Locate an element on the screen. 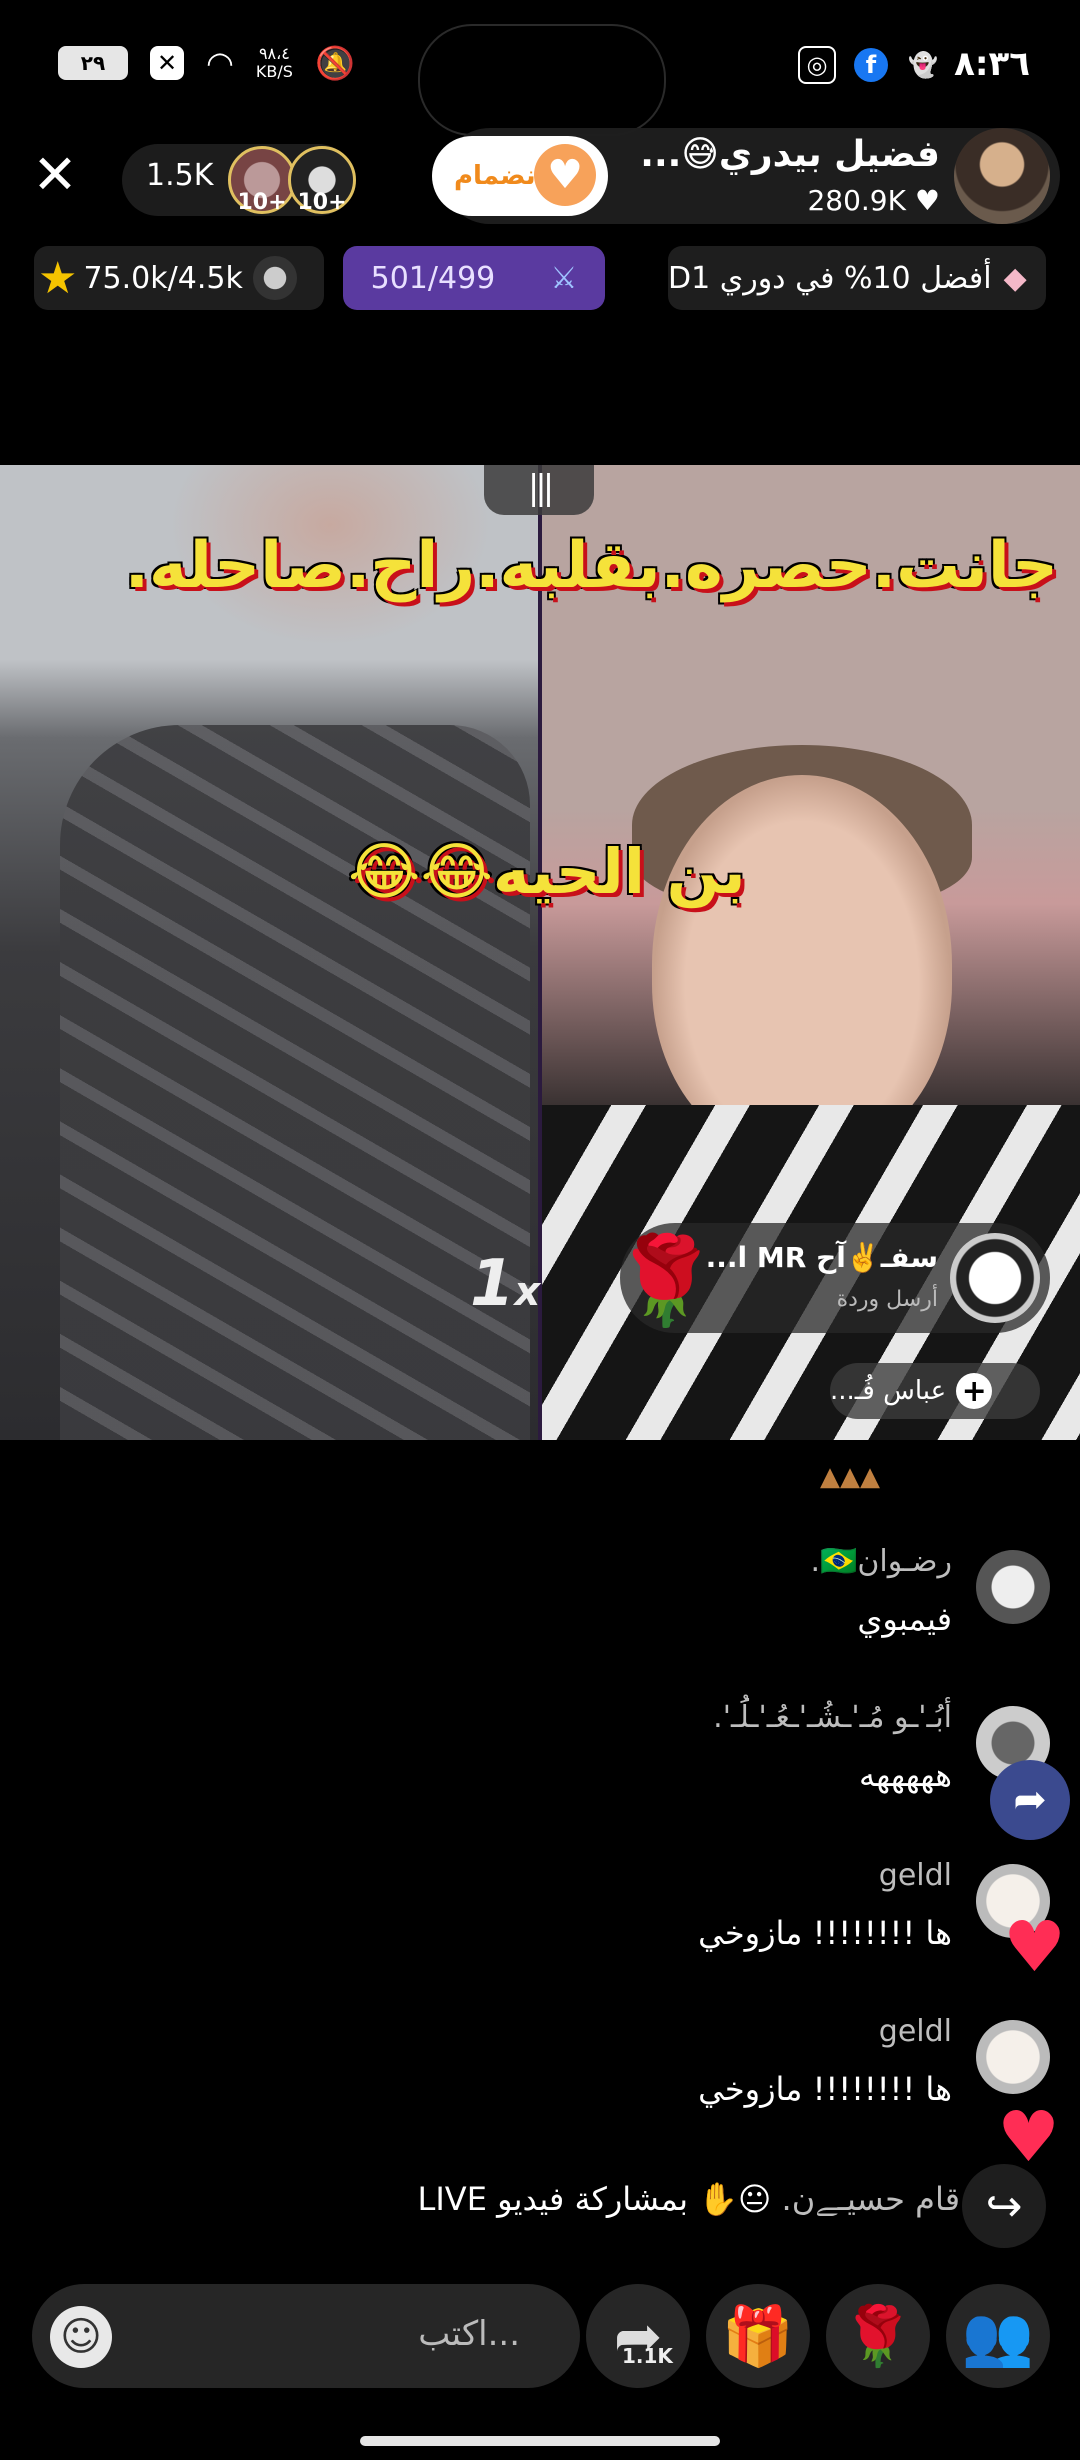 The height and width of the screenshot is (2460, 1080). viewer-badge-1: 10+ is located at coordinates (262, 202).